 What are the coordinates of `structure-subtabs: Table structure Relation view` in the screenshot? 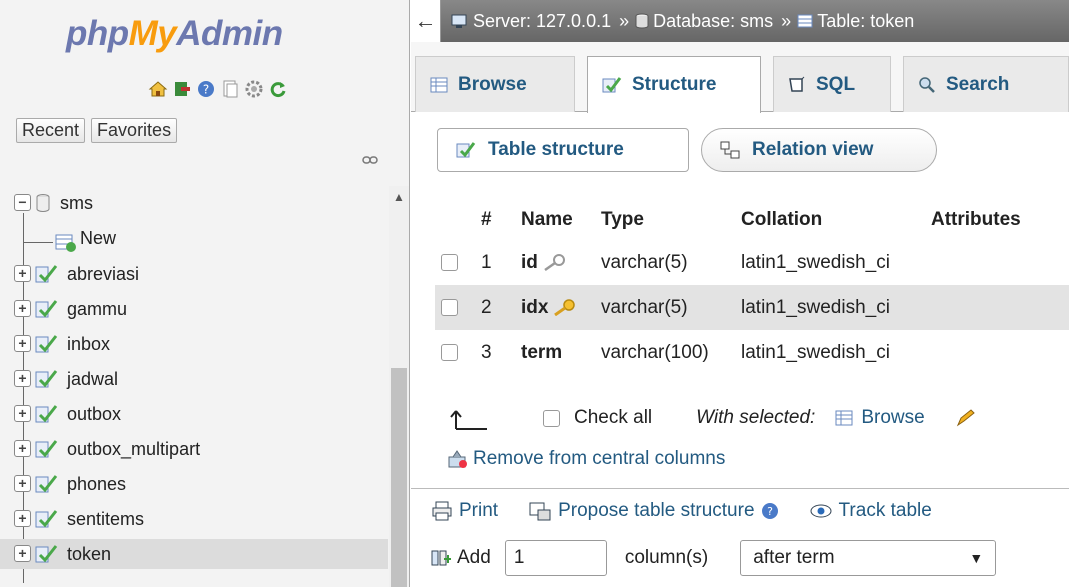 It's located at (687, 150).